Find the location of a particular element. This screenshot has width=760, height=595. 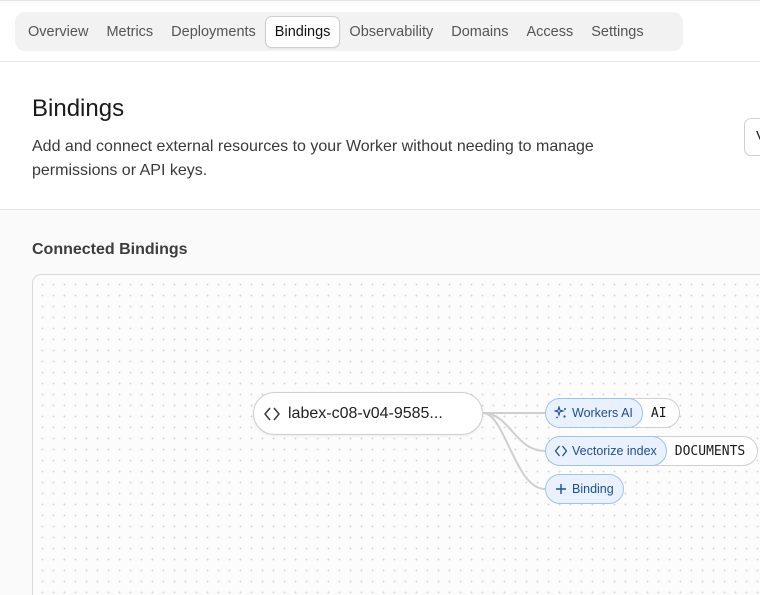

header-action-button: V is located at coordinates (752, 137).